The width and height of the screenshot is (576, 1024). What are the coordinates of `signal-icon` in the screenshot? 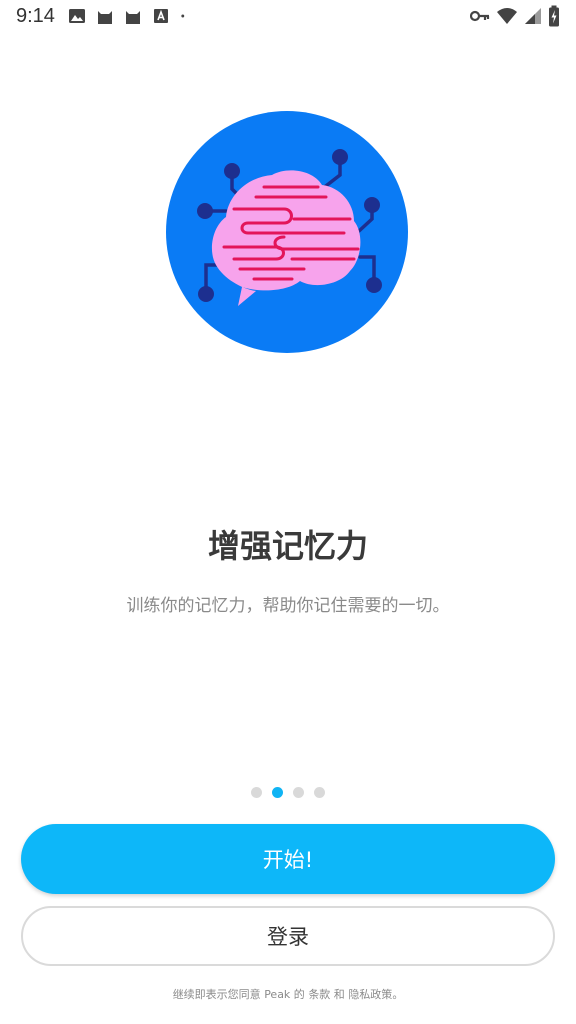 It's located at (533, 16).